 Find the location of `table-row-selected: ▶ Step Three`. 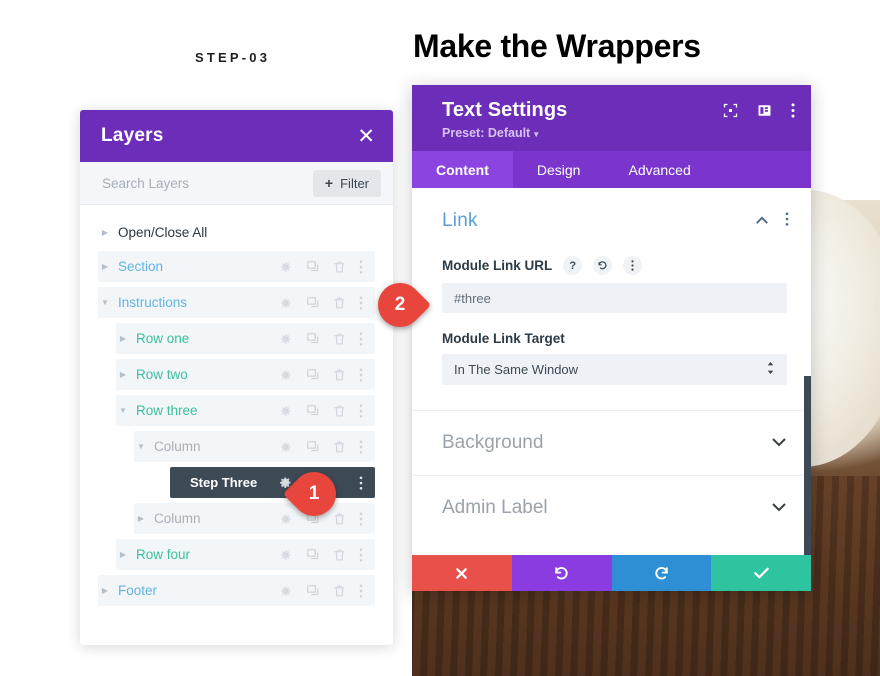

table-row-selected: ▶ Step Three is located at coordinates (272, 482).